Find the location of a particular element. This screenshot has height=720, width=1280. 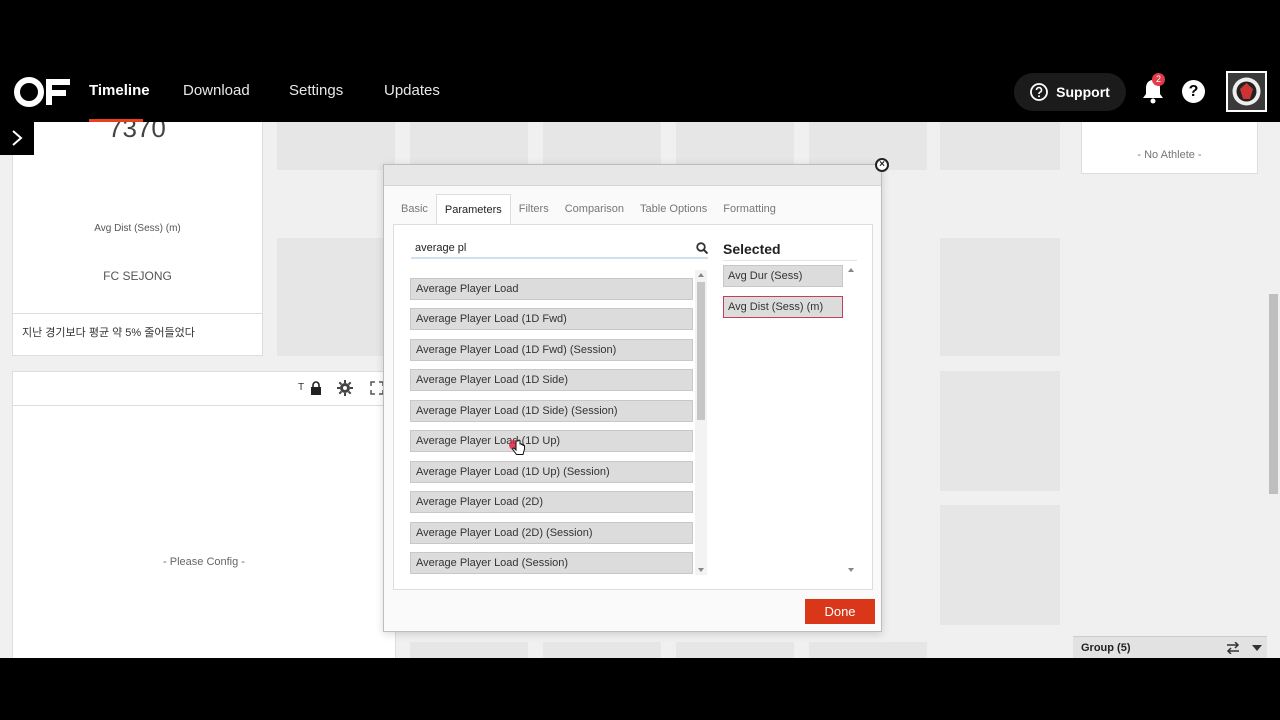

swap-icon is located at coordinates (1233, 648).